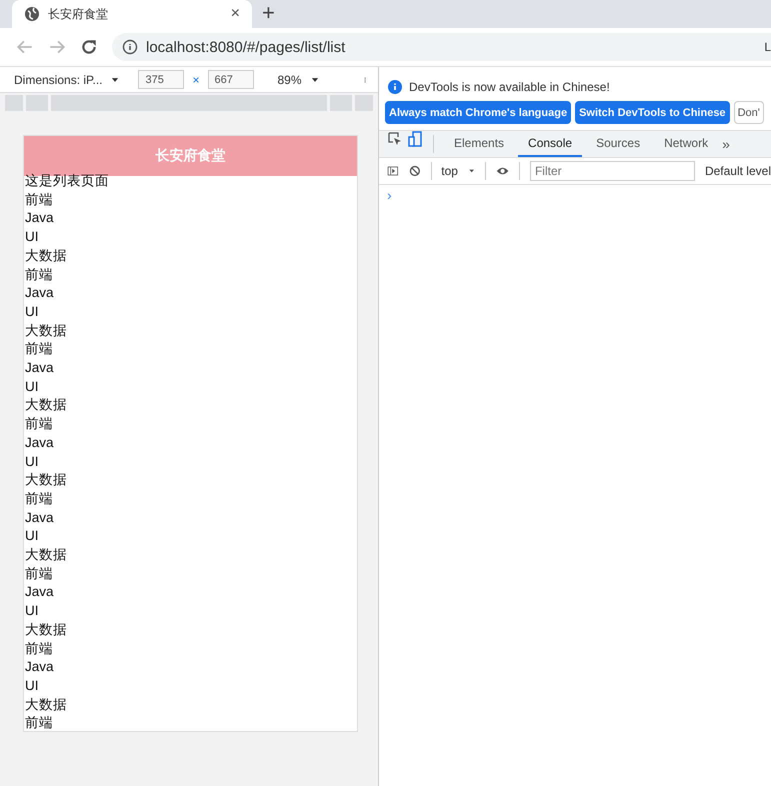 This screenshot has width=771, height=786. Describe the element at coordinates (32, 14) in the screenshot. I see `globe-icon` at that location.